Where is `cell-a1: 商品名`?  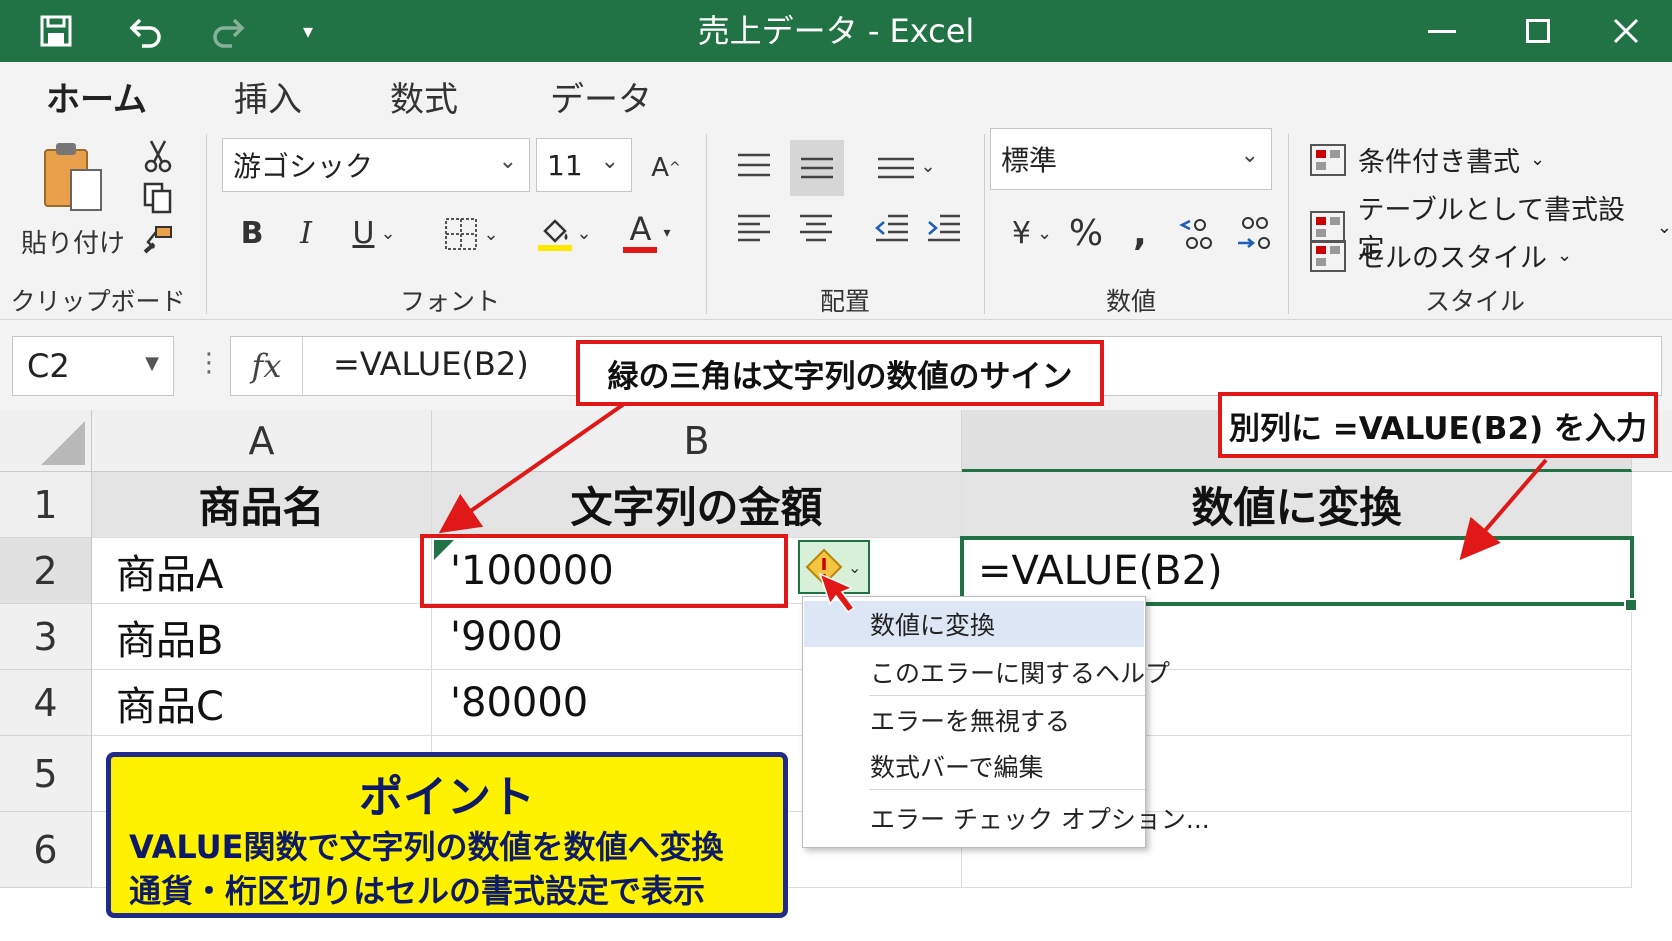 cell-a1: 商品名 is located at coordinates (262, 505).